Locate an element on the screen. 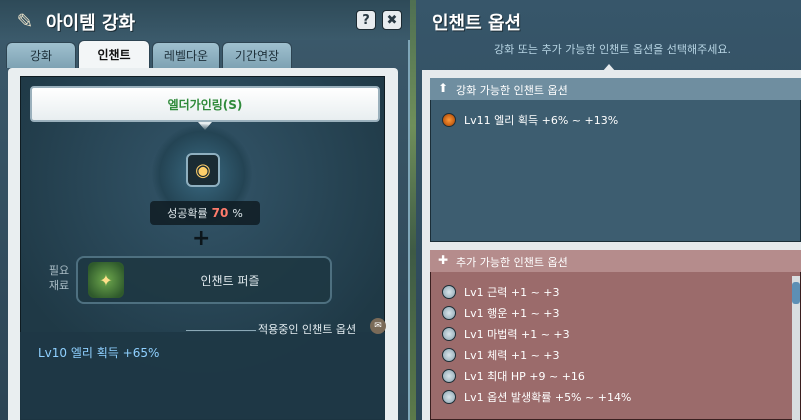  success-rate-label: 성공확률 is located at coordinates (187, 213).